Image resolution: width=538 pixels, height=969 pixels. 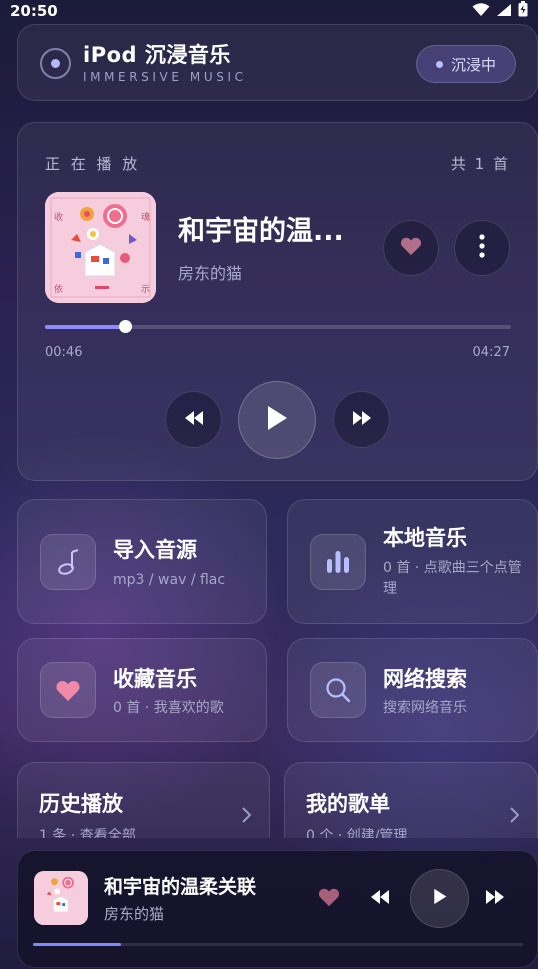 I want to click on tile-favorites: 收藏音乐 0 首 · 我喜欢的歌, so click(x=142, y=690).